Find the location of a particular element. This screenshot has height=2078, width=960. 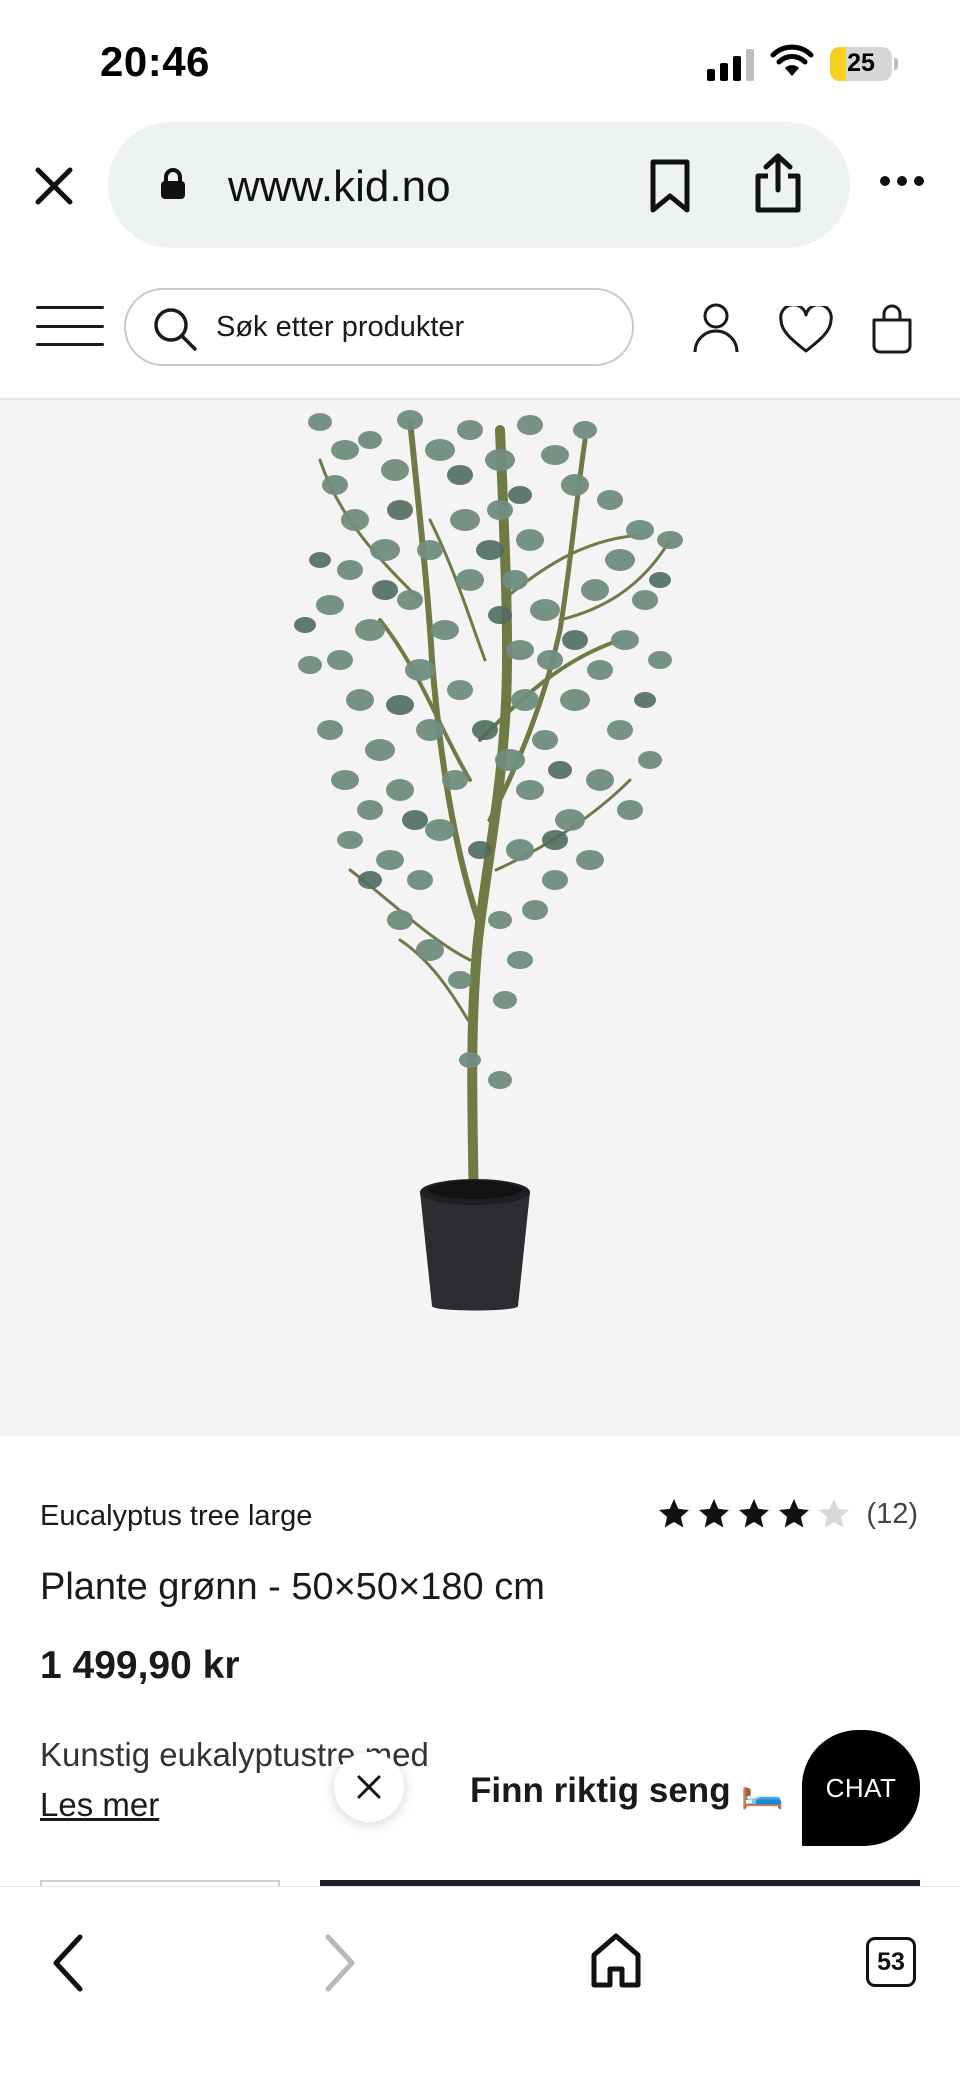

tabs-icon: 53 is located at coordinates (891, 1962).